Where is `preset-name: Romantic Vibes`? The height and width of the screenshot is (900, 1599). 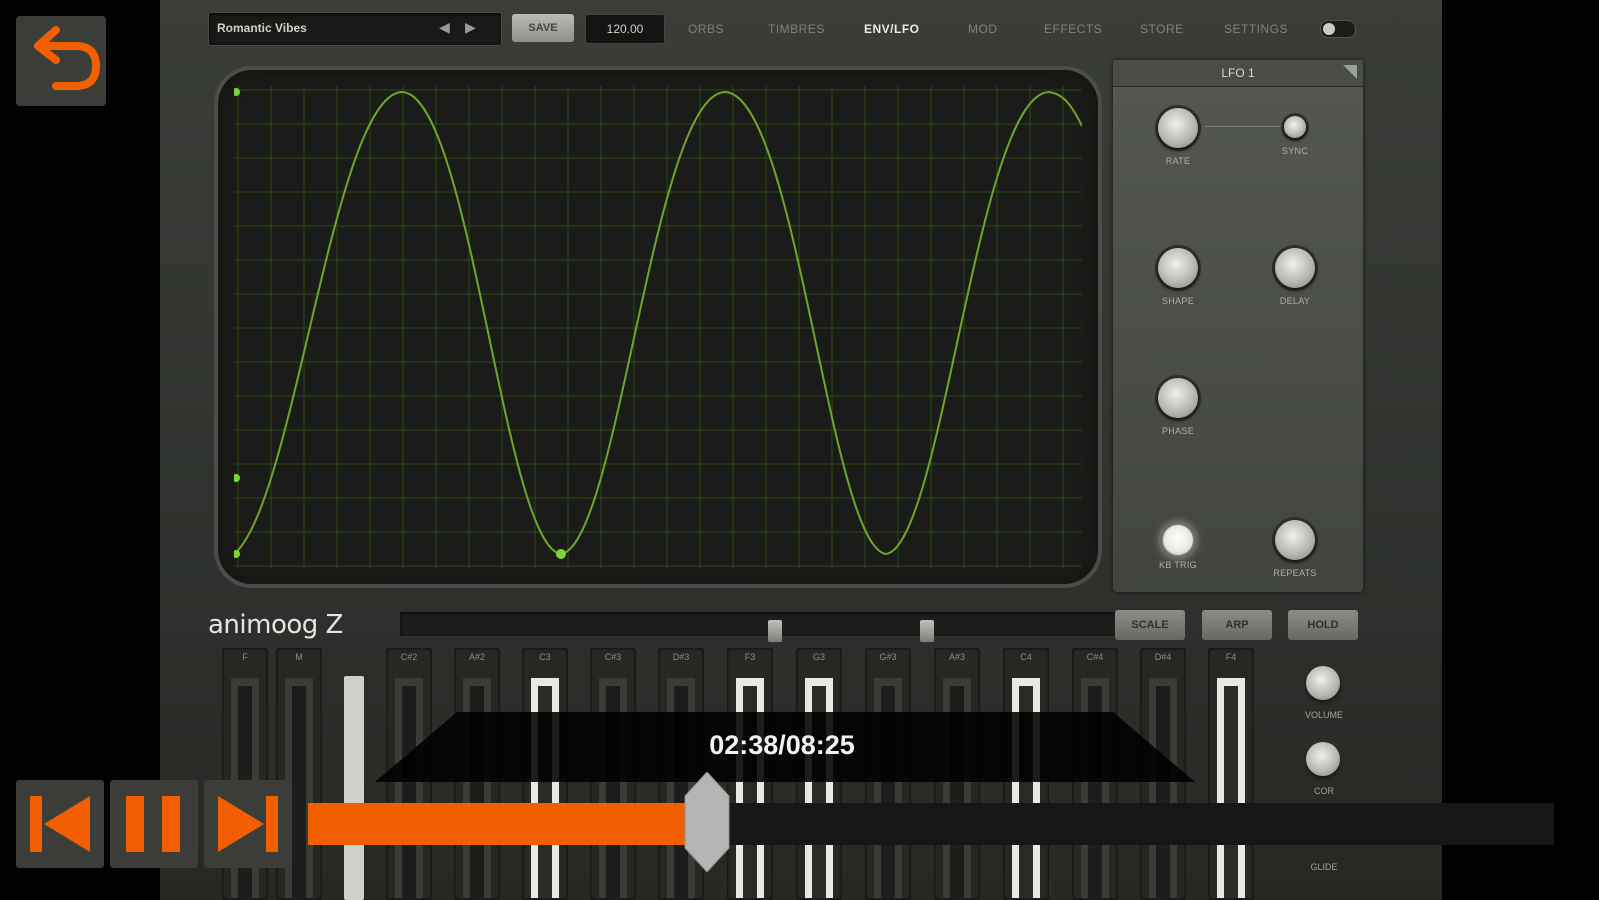 preset-name: Romantic Vibes is located at coordinates (262, 28).